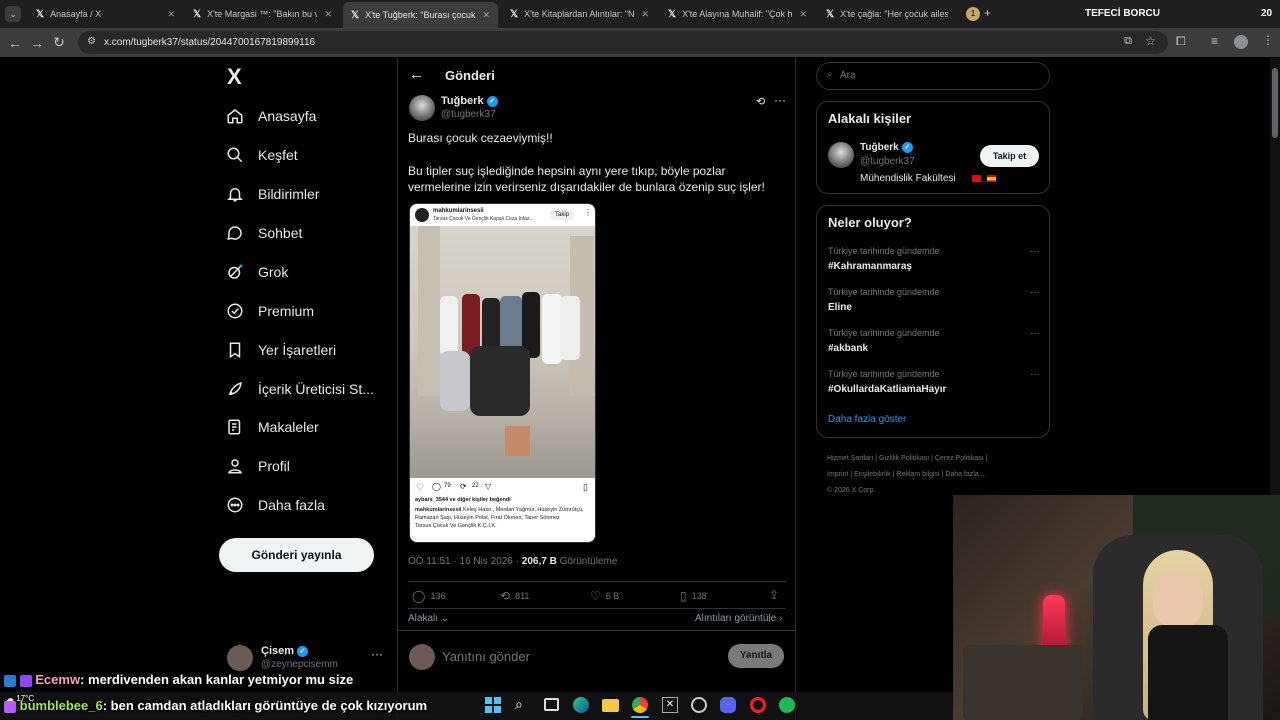 This screenshot has height=720, width=1280. What do you see at coordinates (756, 656) in the screenshot?
I see `reply-button: Yanıtla` at bounding box center [756, 656].